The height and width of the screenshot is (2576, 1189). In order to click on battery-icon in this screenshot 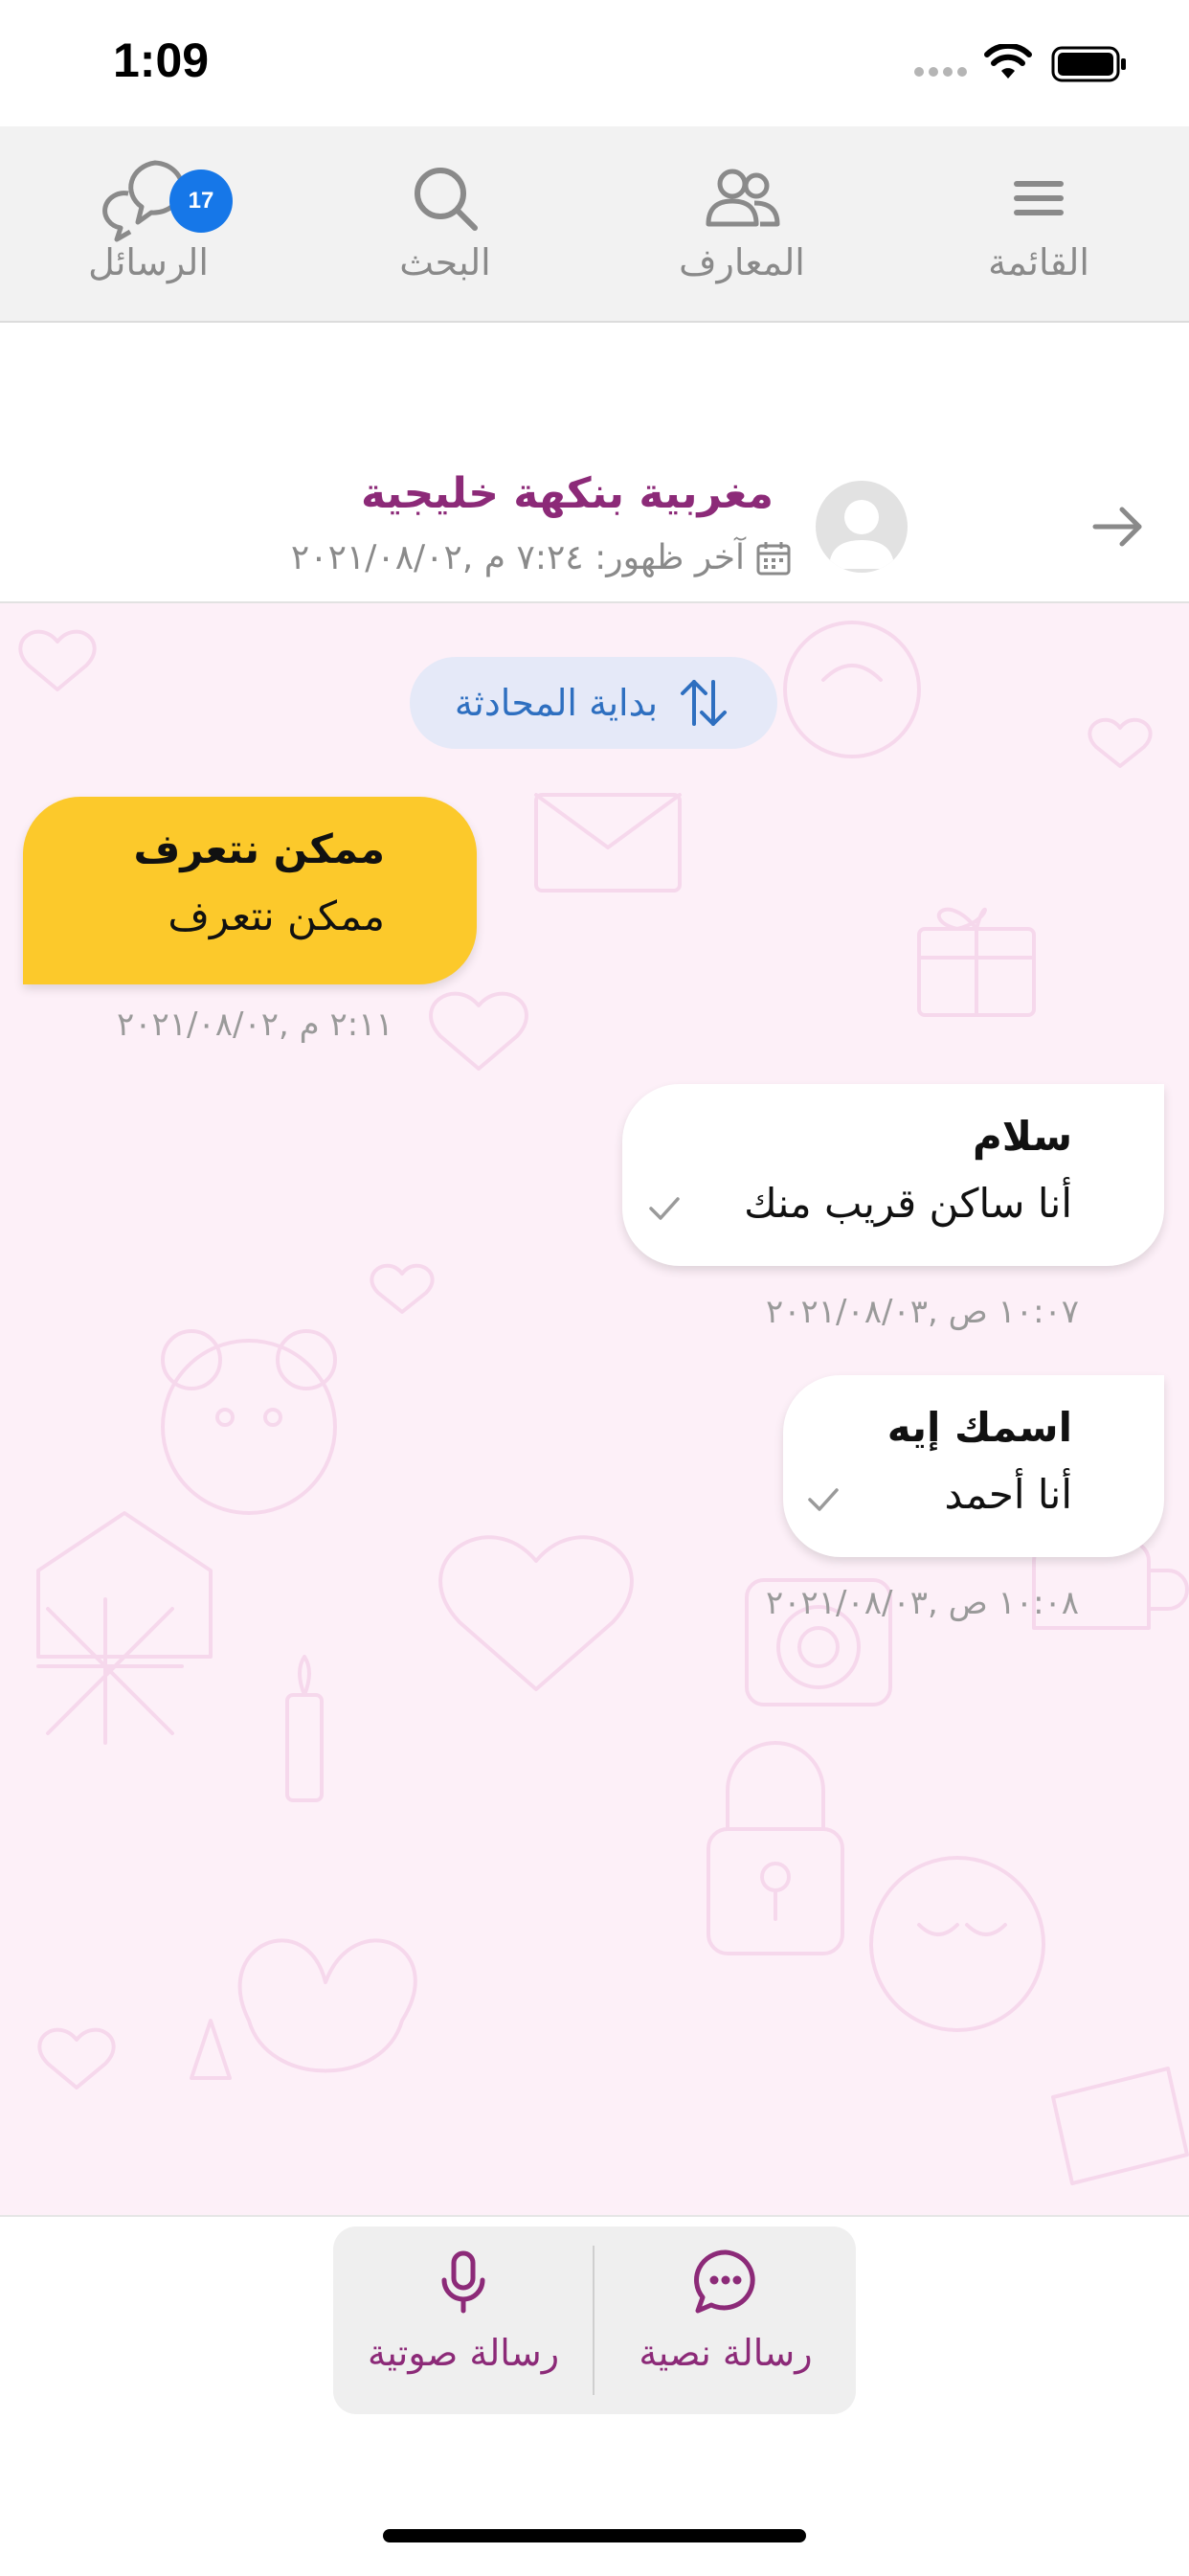, I will do `click(1088, 64)`.